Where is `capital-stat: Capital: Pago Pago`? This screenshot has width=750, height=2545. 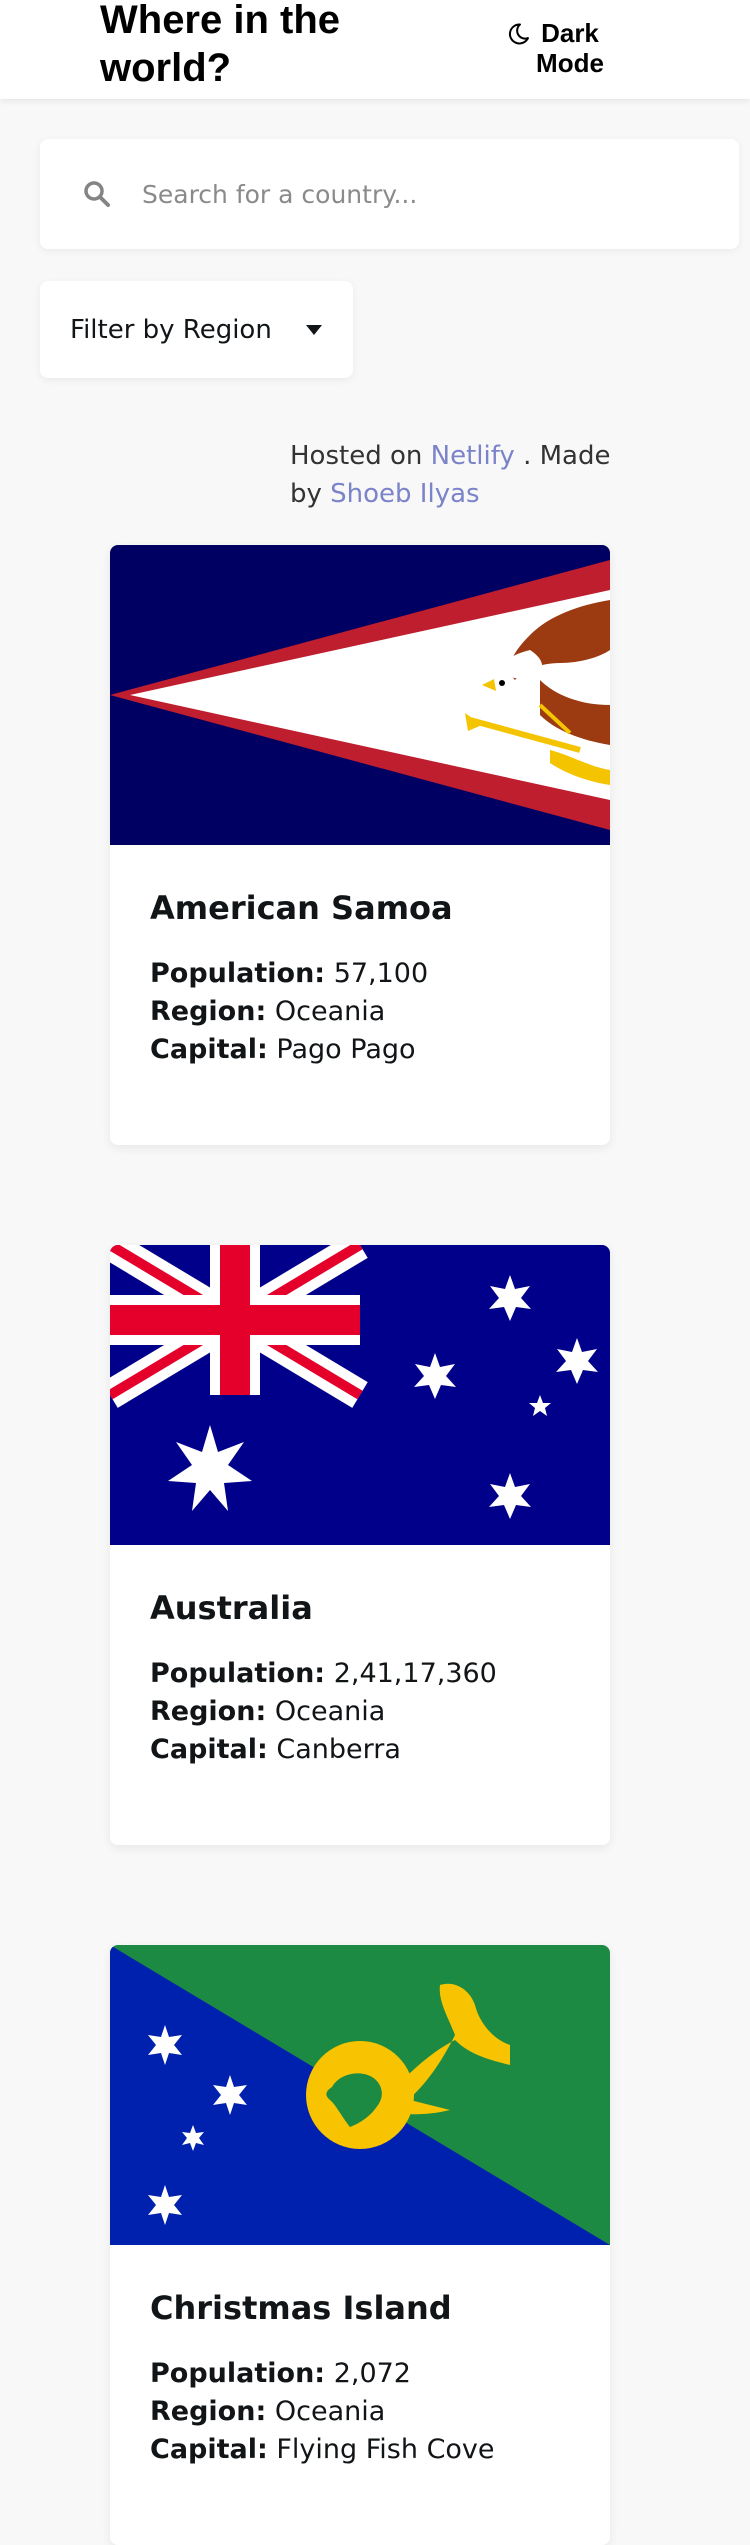 capital-stat: Capital: Pago Pago is located at coordinates (360, 1050).